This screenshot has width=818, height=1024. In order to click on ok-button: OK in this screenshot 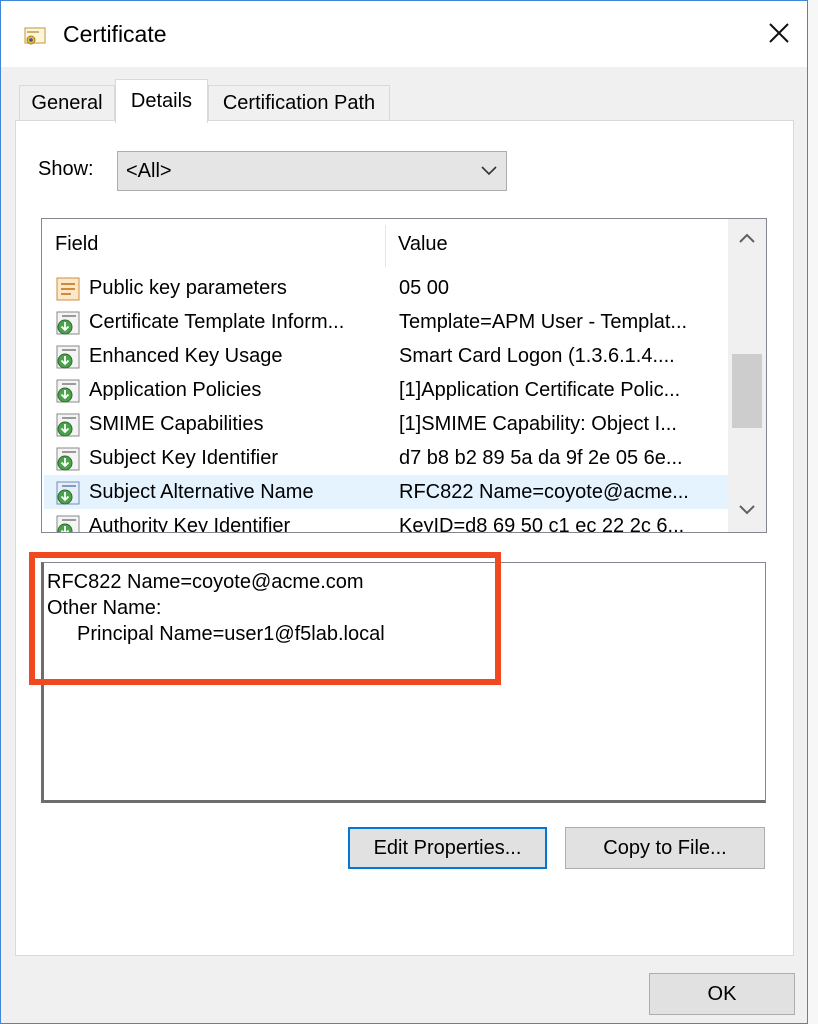, I will do `click(722, 994)`.